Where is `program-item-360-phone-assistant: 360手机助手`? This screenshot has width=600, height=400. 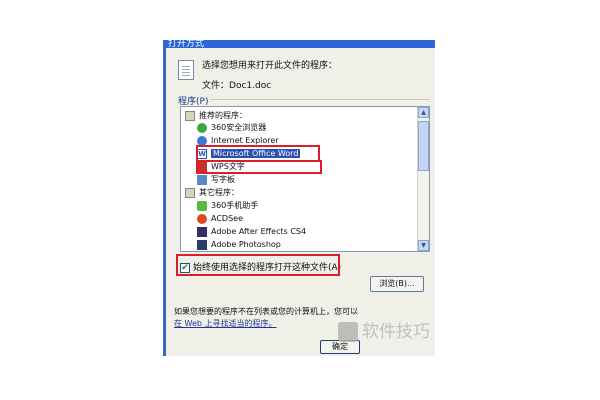
program-item-360-phone-assistant: 360手机助手 is located at coordinates (227, 206).